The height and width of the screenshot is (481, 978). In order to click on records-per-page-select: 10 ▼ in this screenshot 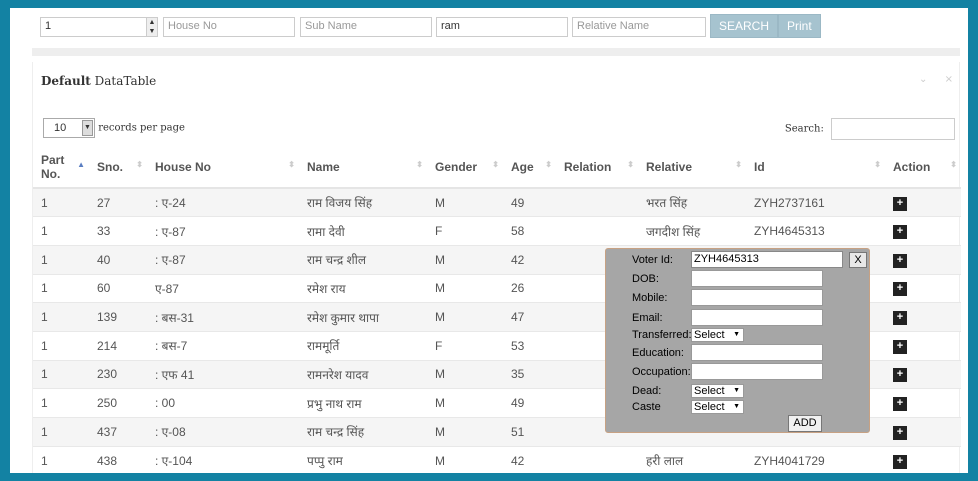, I will do `click(69, 128)`.